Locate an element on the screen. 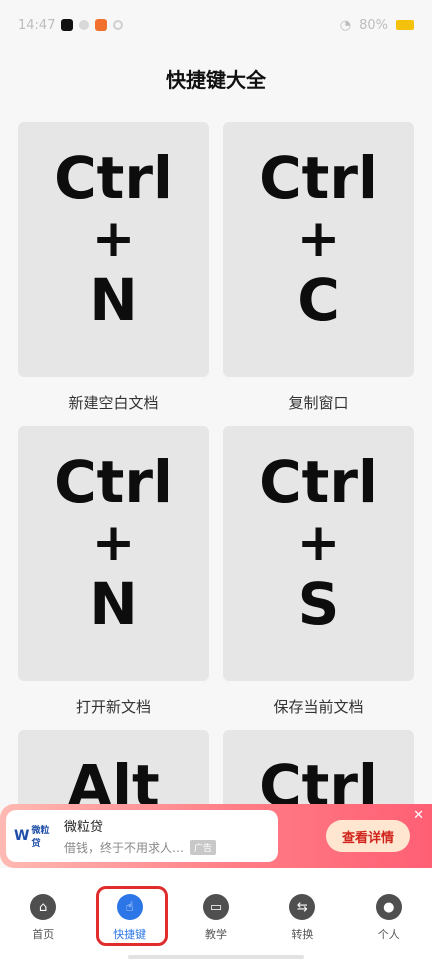 The image size is (432, 964). shortcut-card-image: Ctrl + S is located at coordinates (318, 553).